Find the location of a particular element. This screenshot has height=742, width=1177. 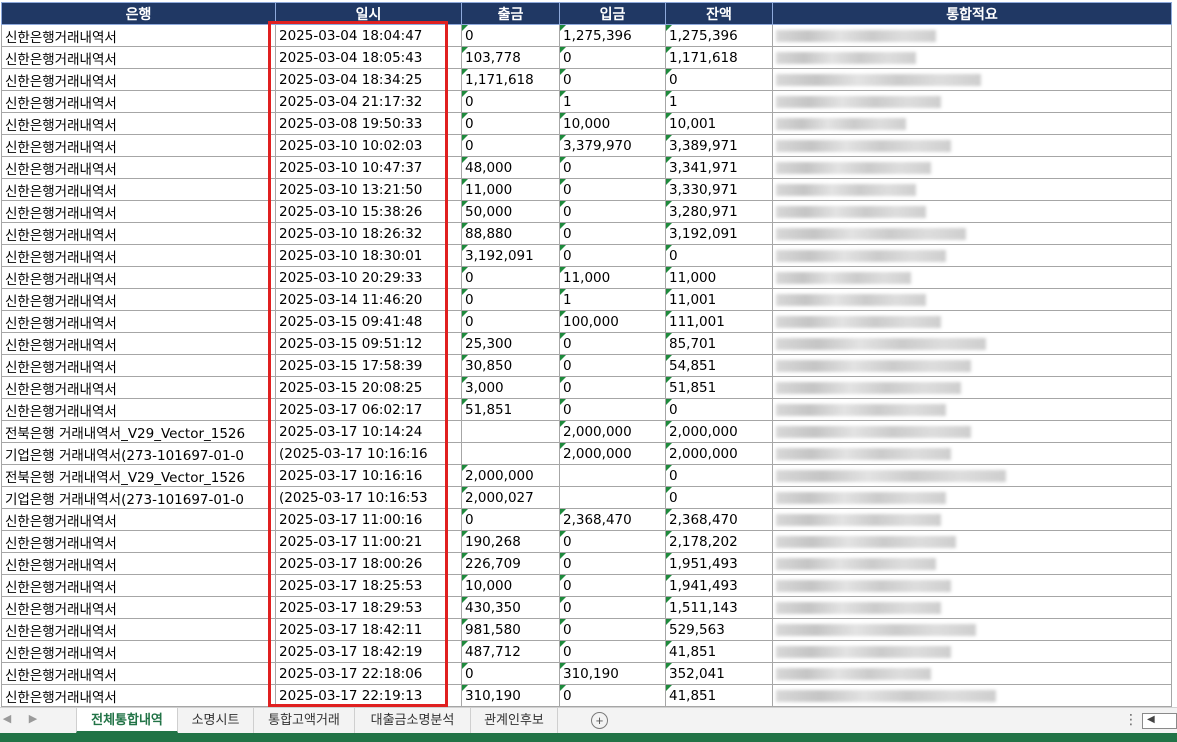

cell-datetime: 2025-03-10 15:38:26 is located at coordinates (368, 211).